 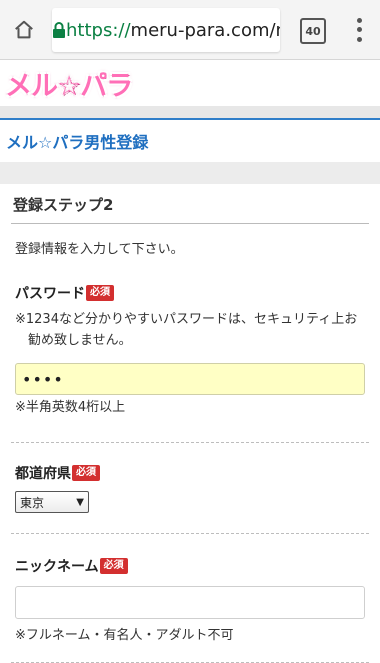 I want to click on url-text: https://meru-para.com/n, so click(x=173, y=30).